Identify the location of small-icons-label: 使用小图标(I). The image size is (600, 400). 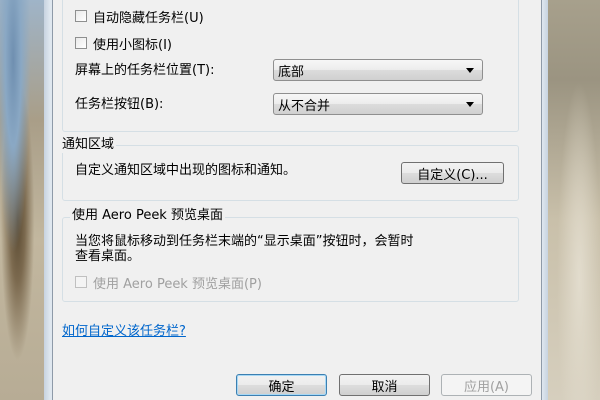
(132, 45).